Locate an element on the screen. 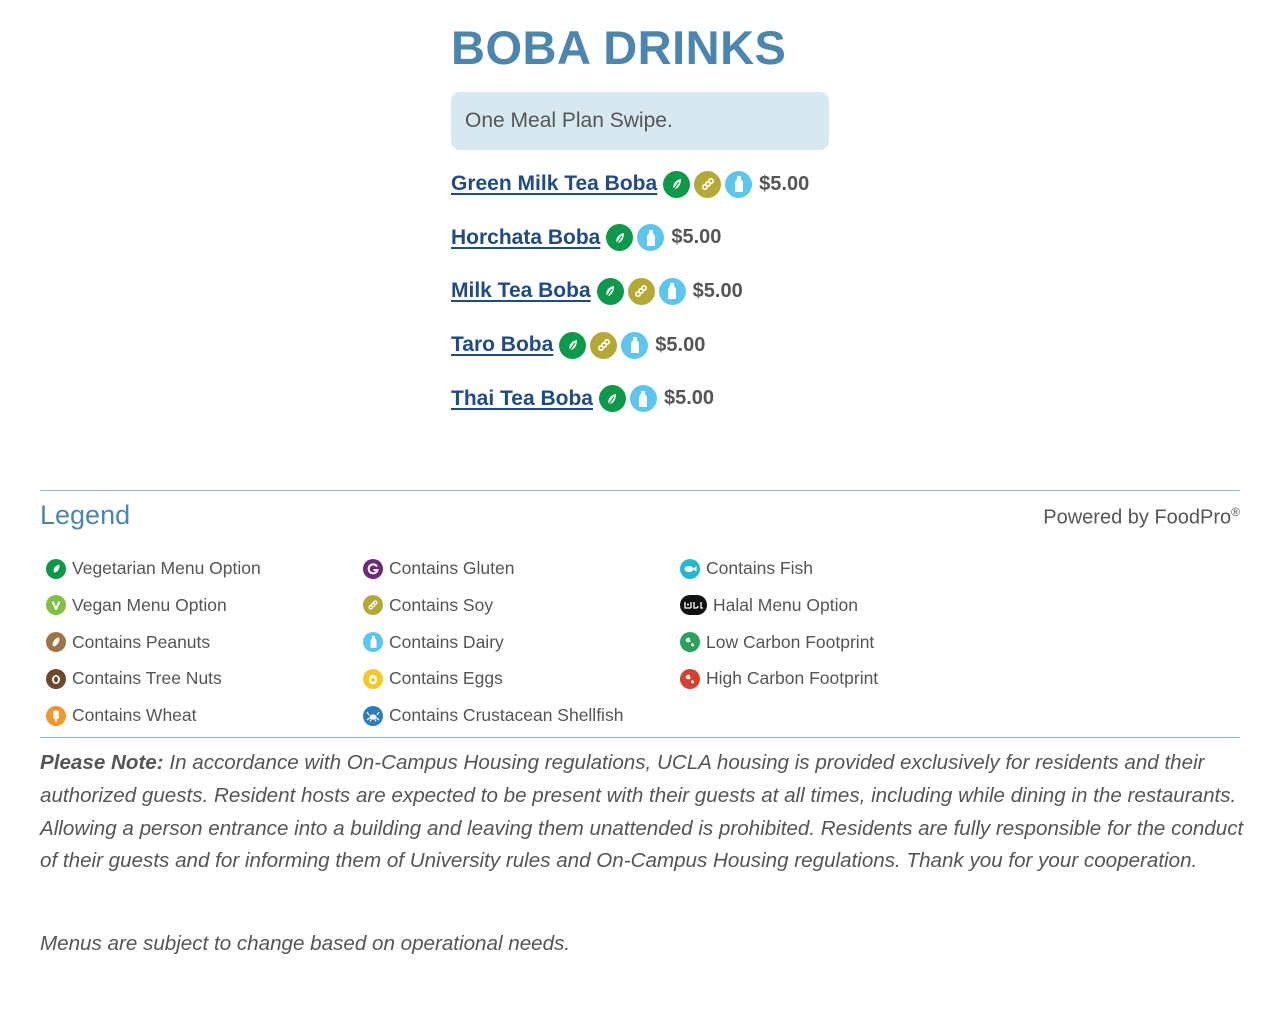 The image size is (1279, 1014). legend-label: Contains Crustacean Shellfish is located at coordinates (506, 715).